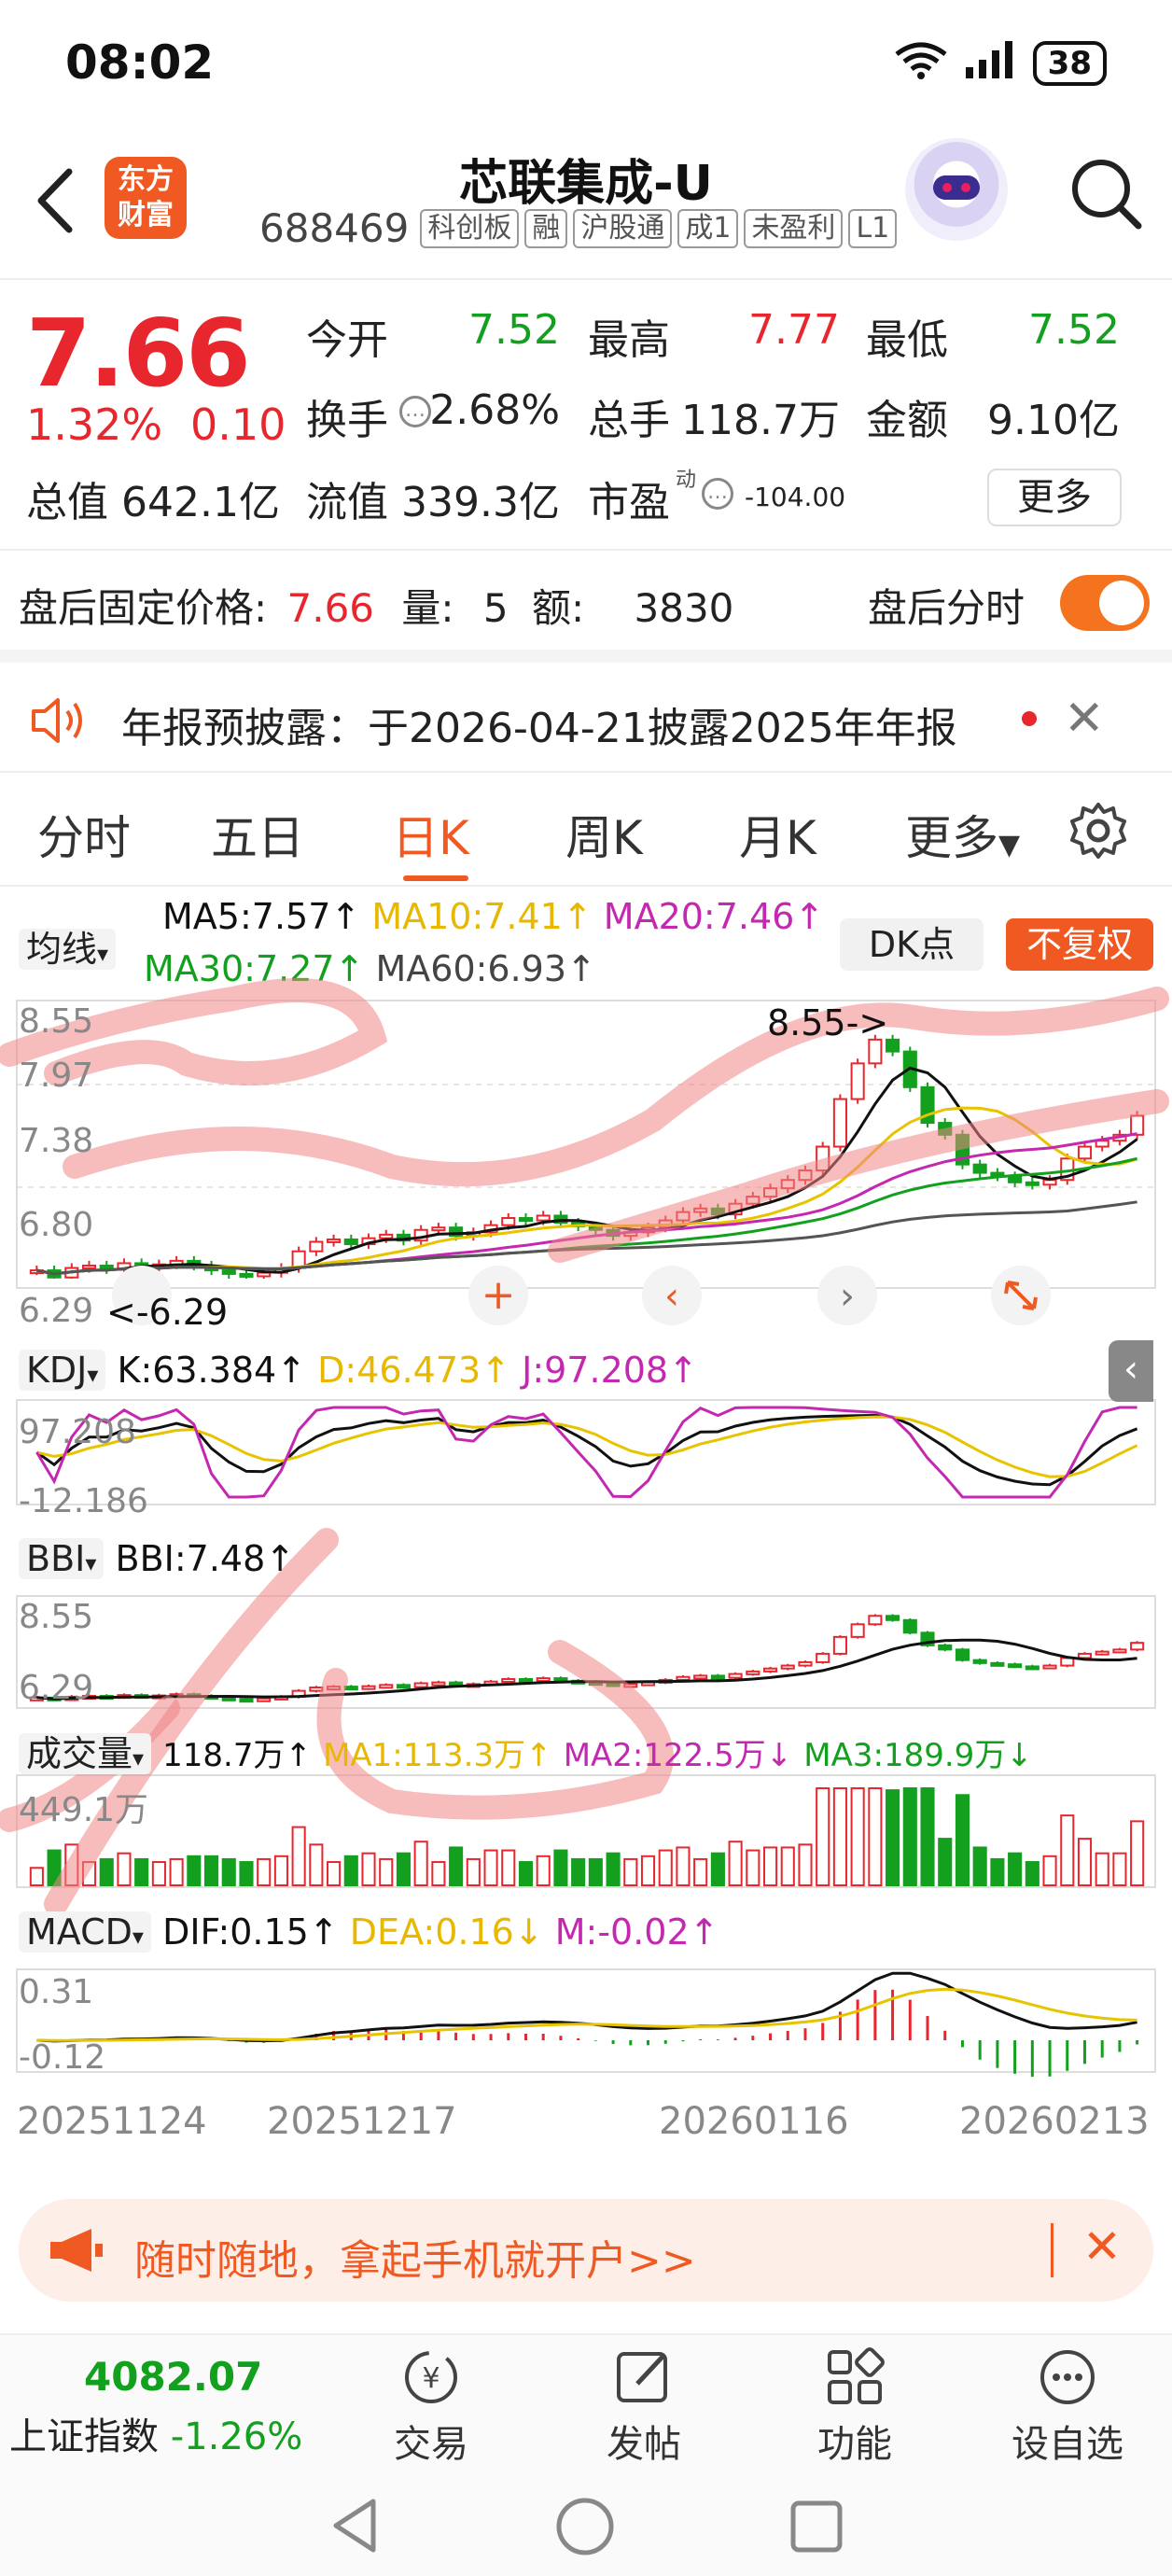 This screenshot has height=2576, width=1172. Describe the element at coordinates (1010, 845) in the screenshot. I see `caret-down-icon: ▼` at that location.